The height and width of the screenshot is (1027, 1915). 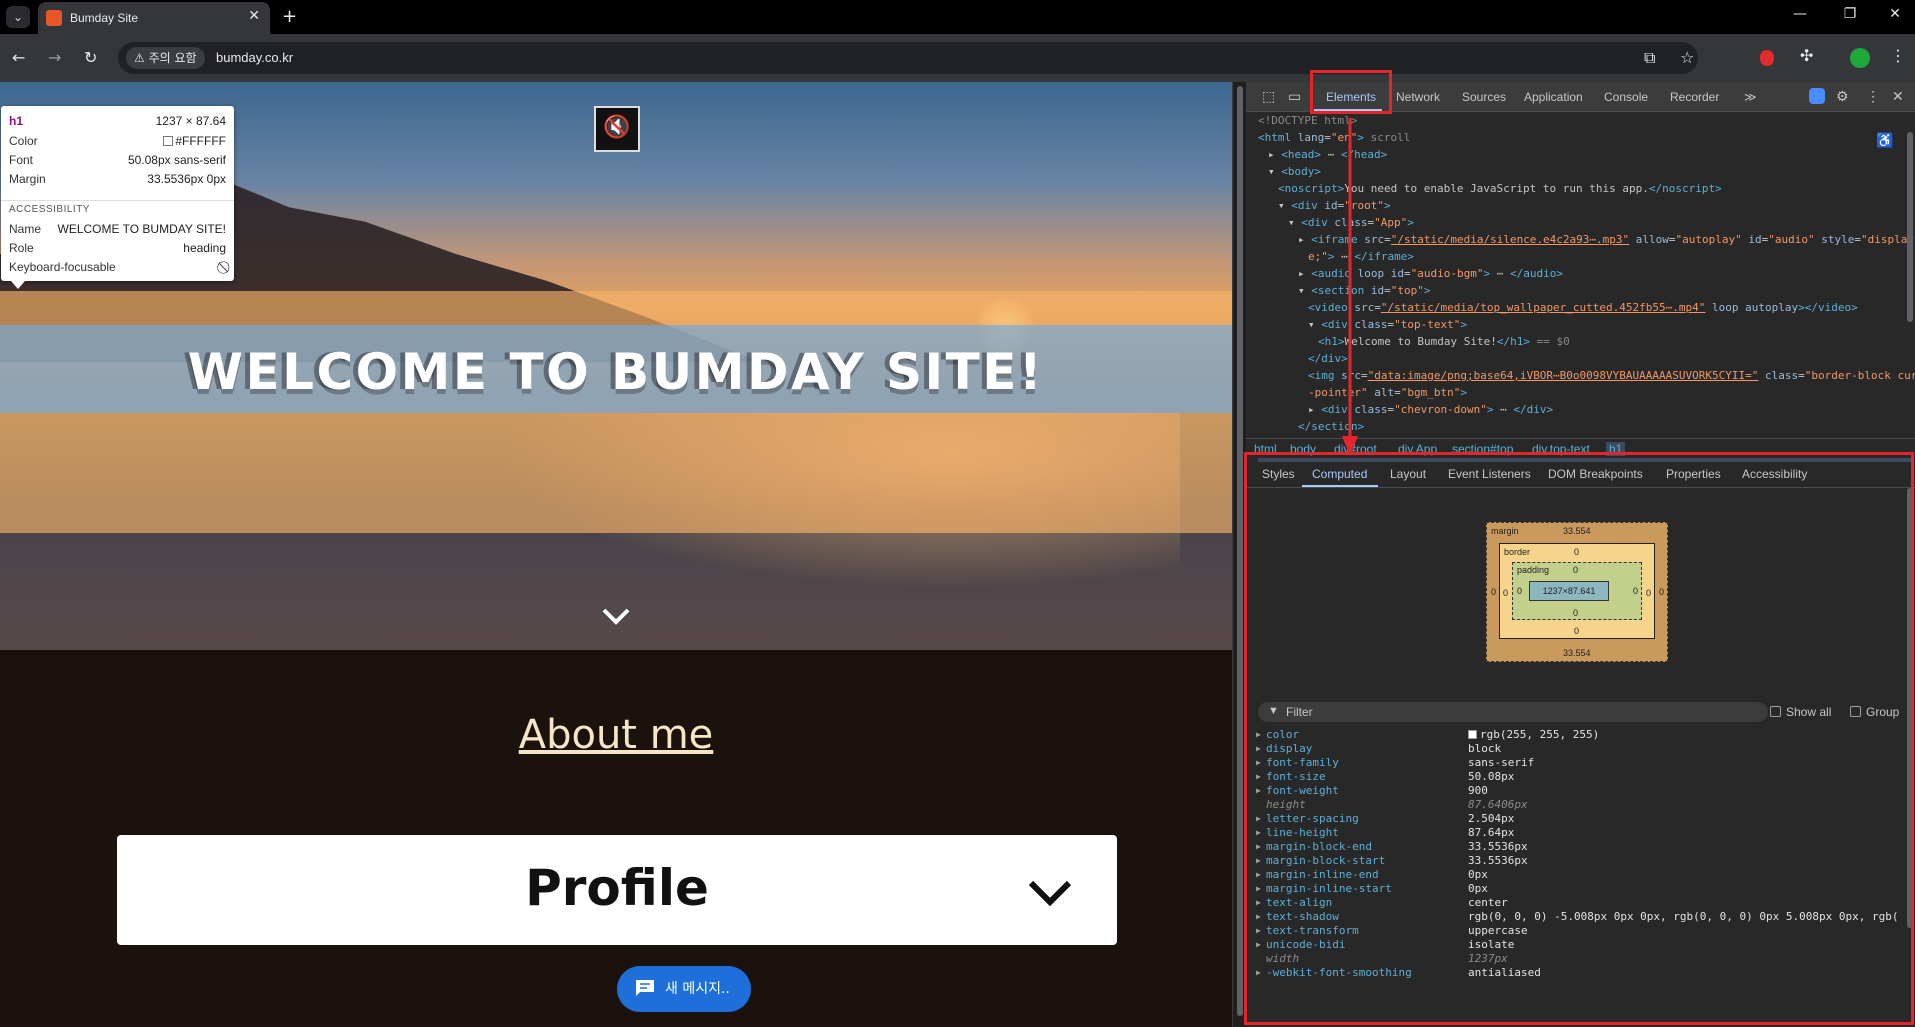 What do you see at coordinates (1294, 173) in the screenshot?
I see `dom-node-line: ▾ <body>` at bounding box center [1294, 173].